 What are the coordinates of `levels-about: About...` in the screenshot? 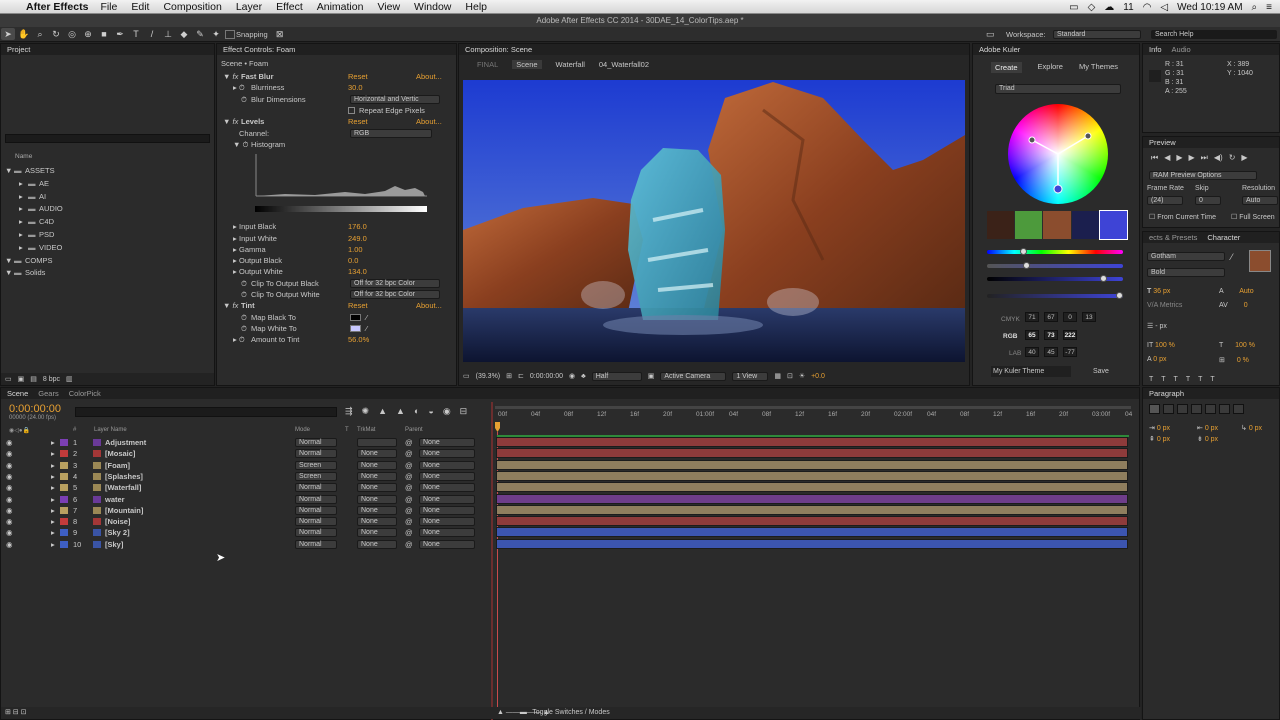 It's located at (429, 121).